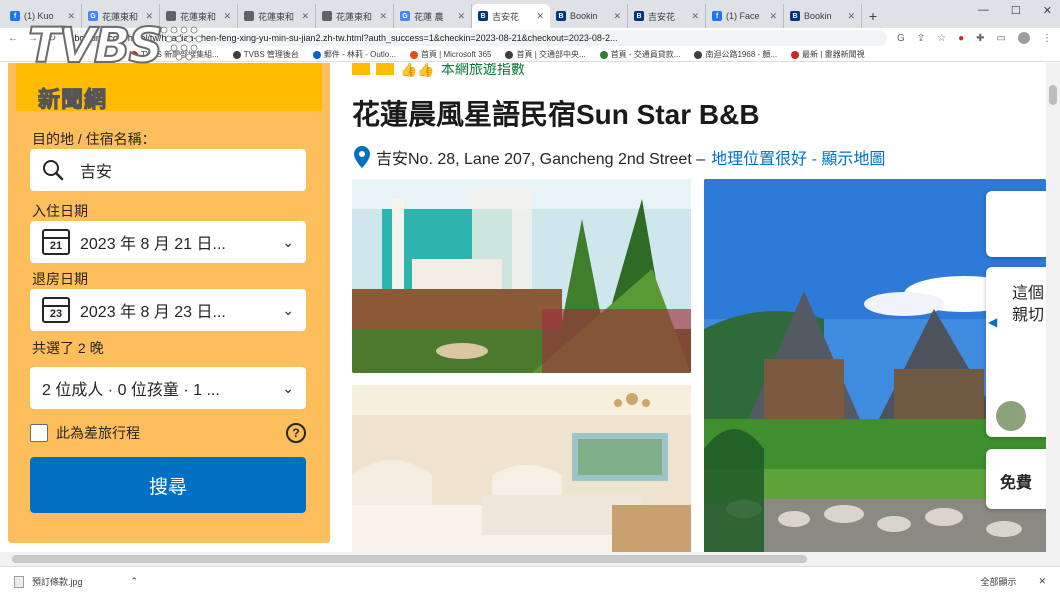 This screenshot has height=596, width=1060. I want to click on show-map-link: 地理位置很好 - 顯示地圖, so click(798, 157).